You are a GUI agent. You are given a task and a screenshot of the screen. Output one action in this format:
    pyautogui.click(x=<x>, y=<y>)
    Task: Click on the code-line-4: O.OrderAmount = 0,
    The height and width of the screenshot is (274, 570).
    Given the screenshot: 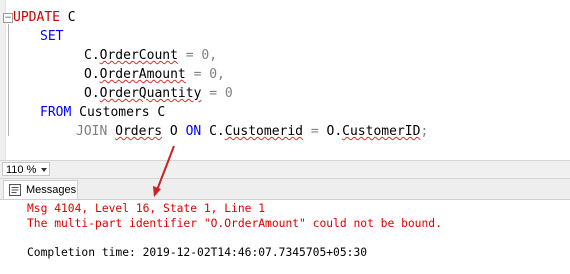 What is the action you would take?
    pyautogui.click(x=154, y=74)
    